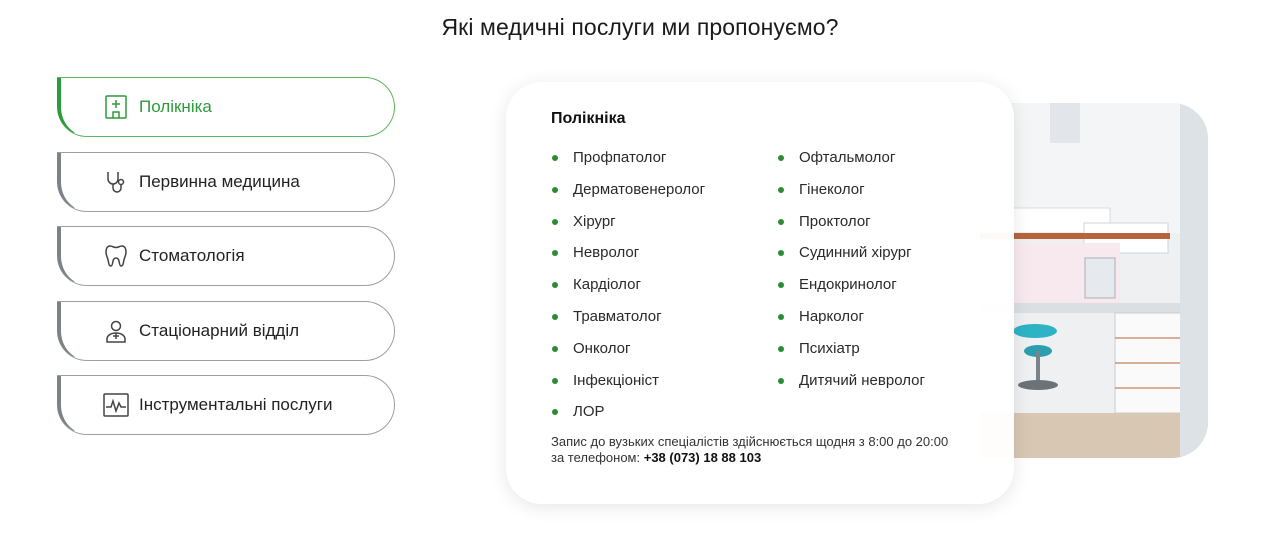  I want to click on list-item: Інфекціоніст, so click(628, 387).